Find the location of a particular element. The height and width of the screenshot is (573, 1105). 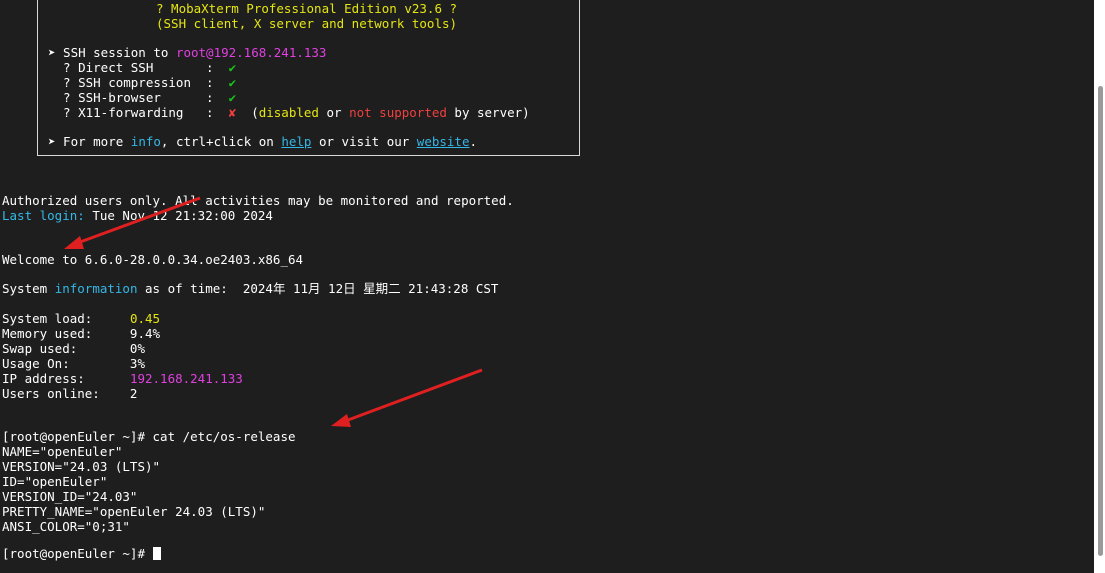

os-release-pretty-name: PRETTY_NAME="openEuler 24.03 (LTS)" is located at coordinates (134, 511).